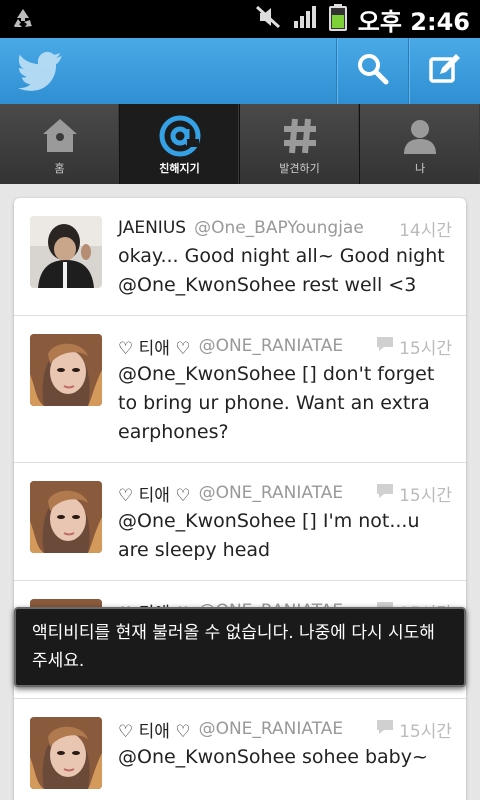 The image size is (480, 800). What do you see at coordinates (420, 136) in the screenshot?
I see `person-icon` at bounding box center [420, 136].